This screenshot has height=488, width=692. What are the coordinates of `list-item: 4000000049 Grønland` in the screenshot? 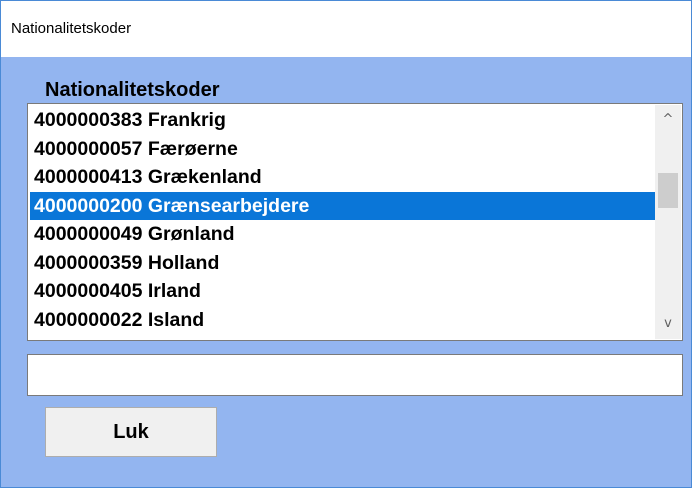 It's located at (343, 234).